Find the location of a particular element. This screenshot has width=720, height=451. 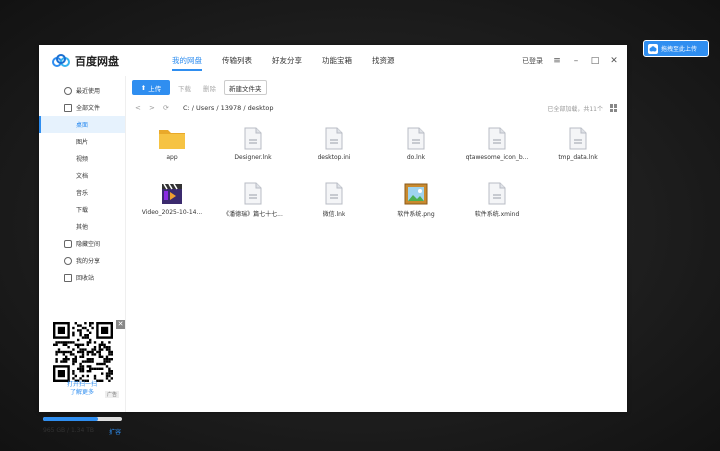

title-bar: 百度网盘 我的网盘 传输列表 好友分享 功能宝箱 找资源 已登录 ≡ – □ ✕ is located at coordinates (333, 60).